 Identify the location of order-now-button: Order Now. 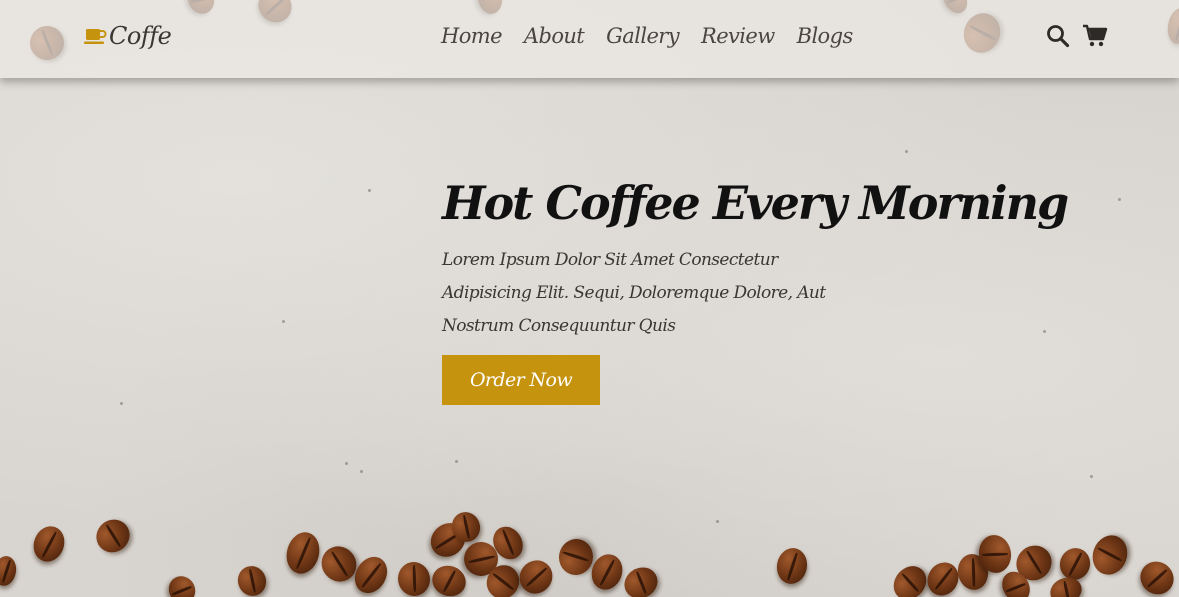
(521, 380).